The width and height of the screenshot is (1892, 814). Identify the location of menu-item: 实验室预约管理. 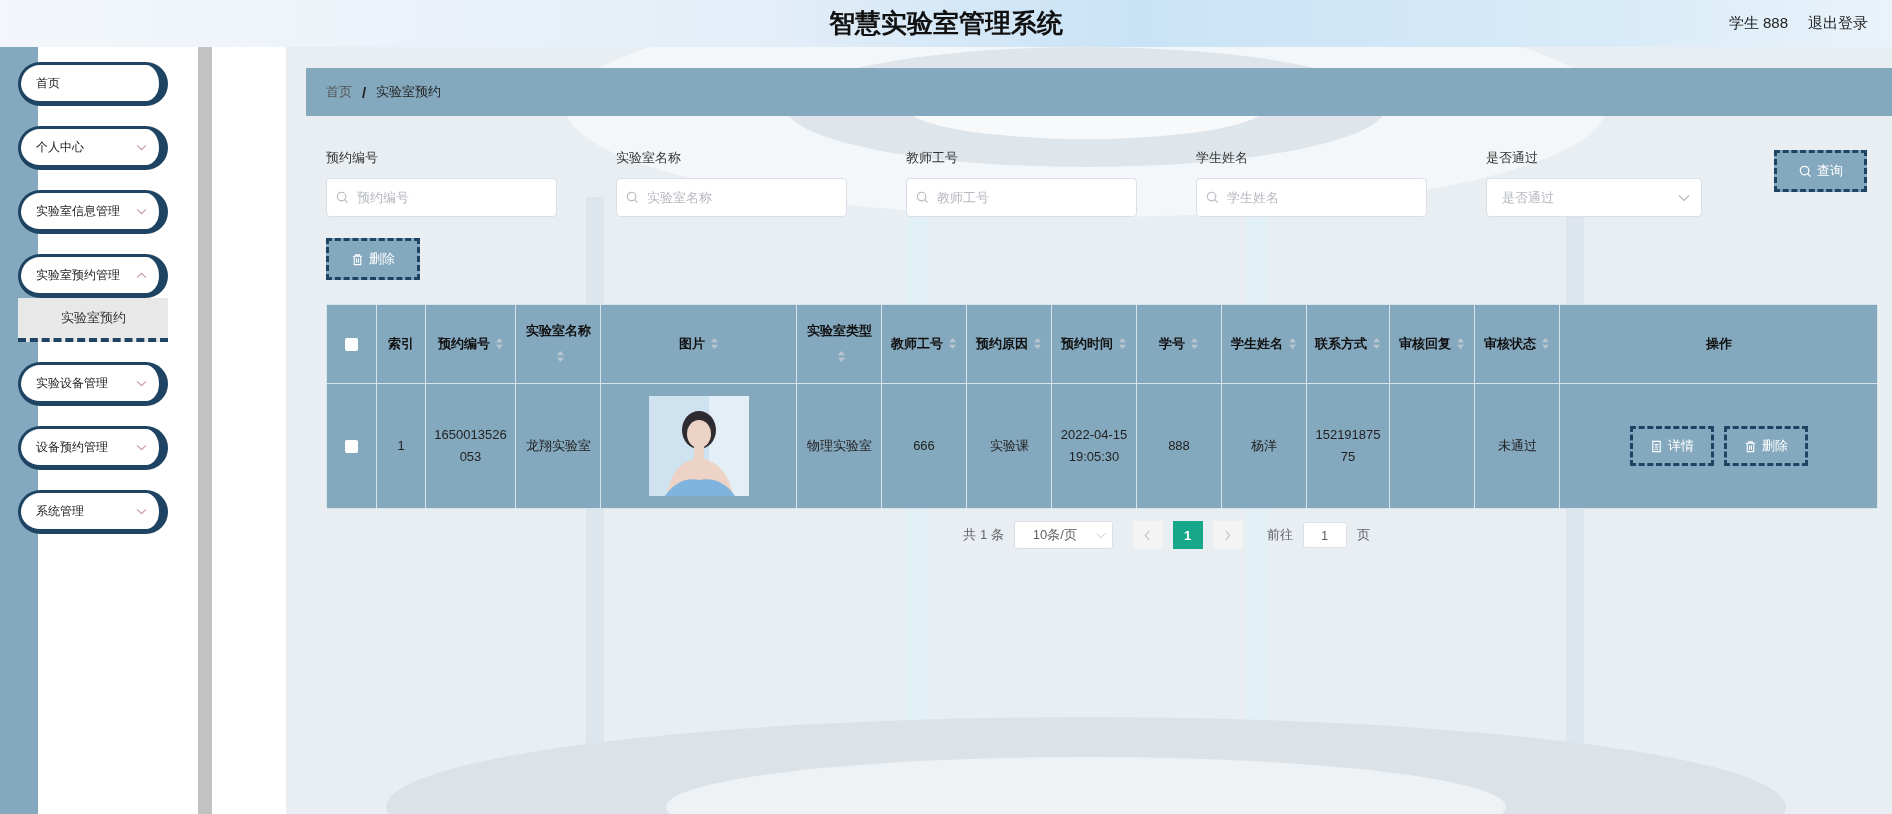
(93, 276).